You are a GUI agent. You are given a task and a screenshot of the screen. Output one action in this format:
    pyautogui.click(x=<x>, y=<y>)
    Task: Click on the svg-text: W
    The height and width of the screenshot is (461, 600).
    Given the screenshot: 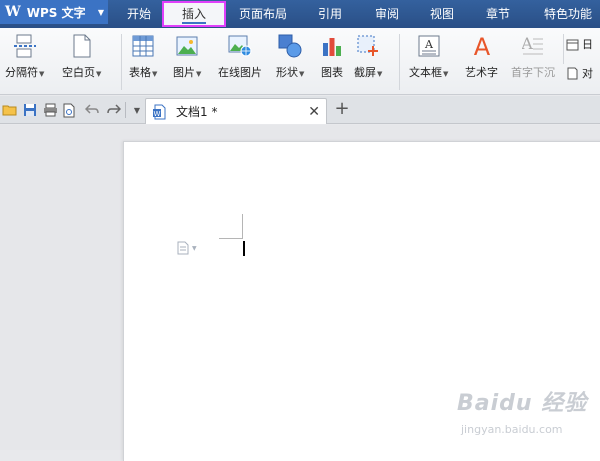 What is the action you would take?
    pyautogui.click(x=157, y=114)
    